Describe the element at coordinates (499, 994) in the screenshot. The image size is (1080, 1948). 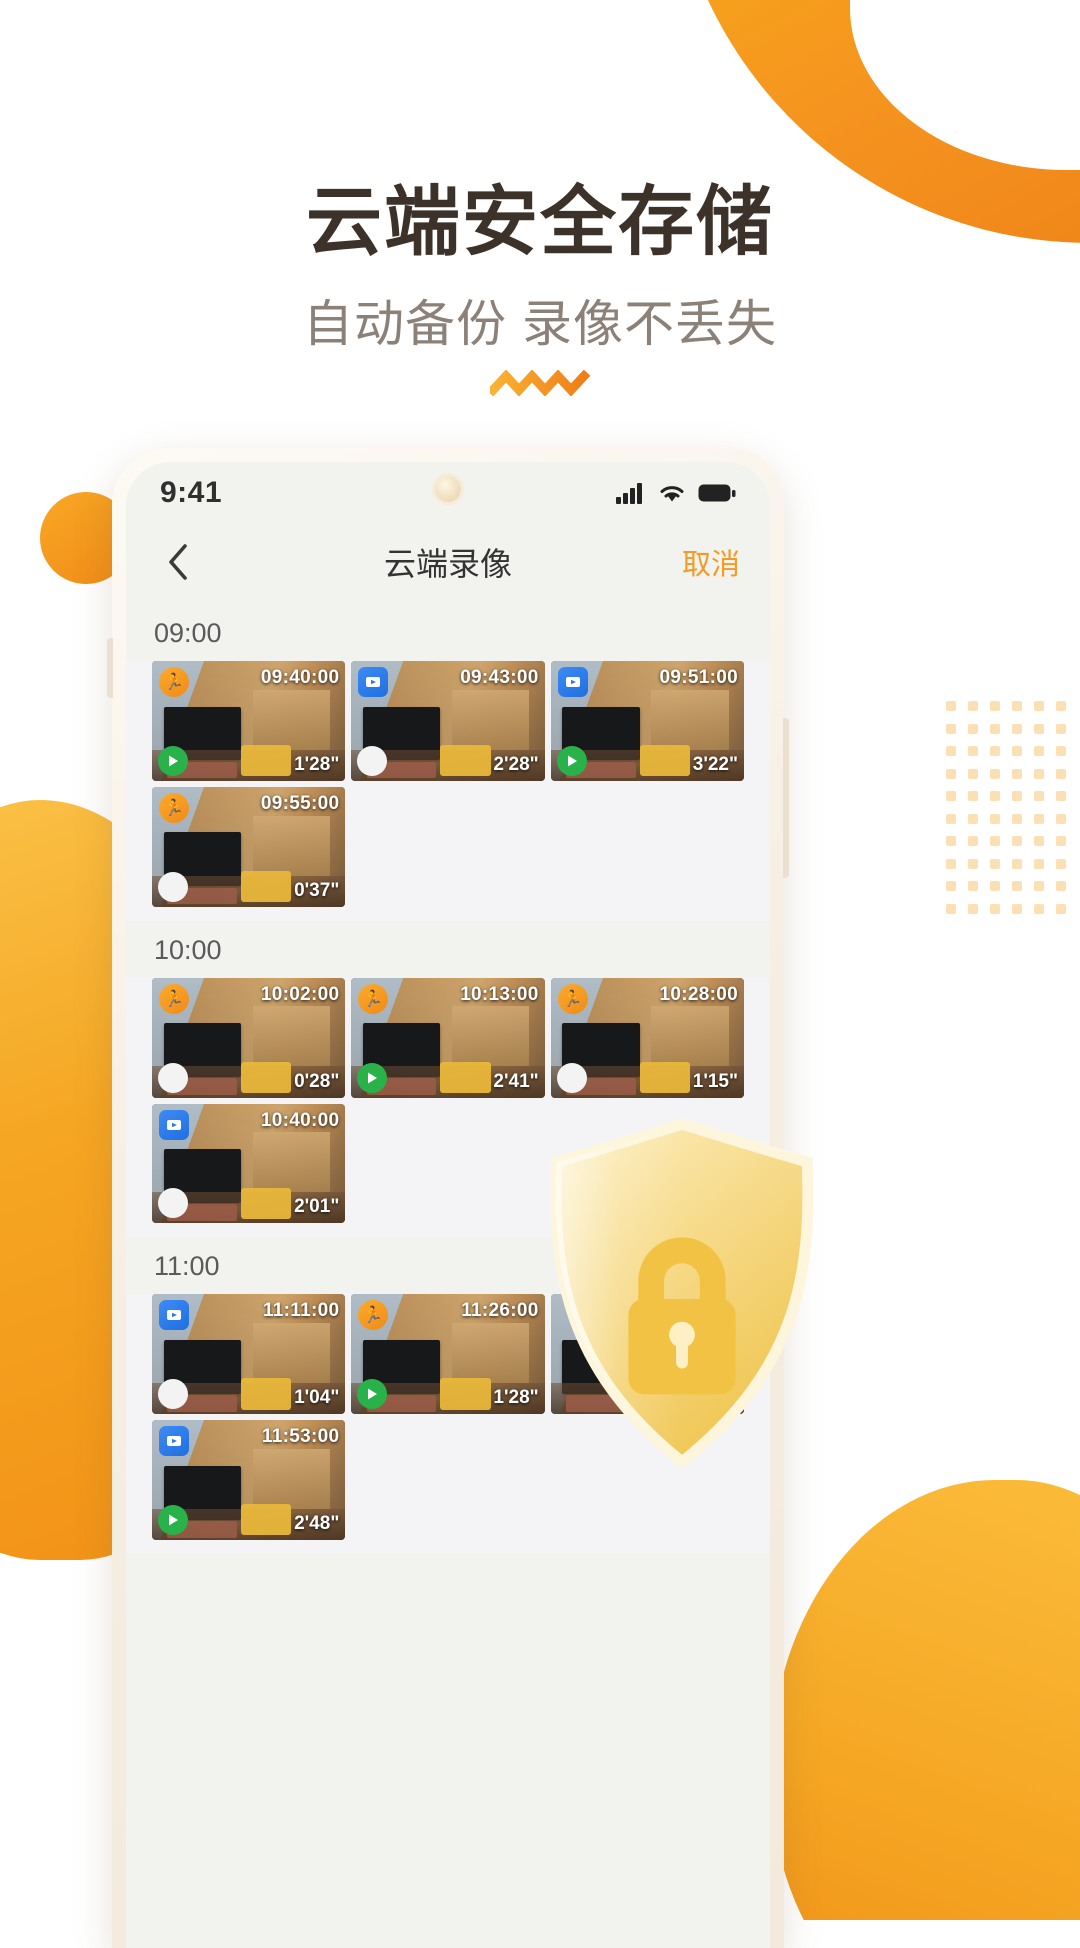
I see `clip-timestamp: 10:13:00` at that location.